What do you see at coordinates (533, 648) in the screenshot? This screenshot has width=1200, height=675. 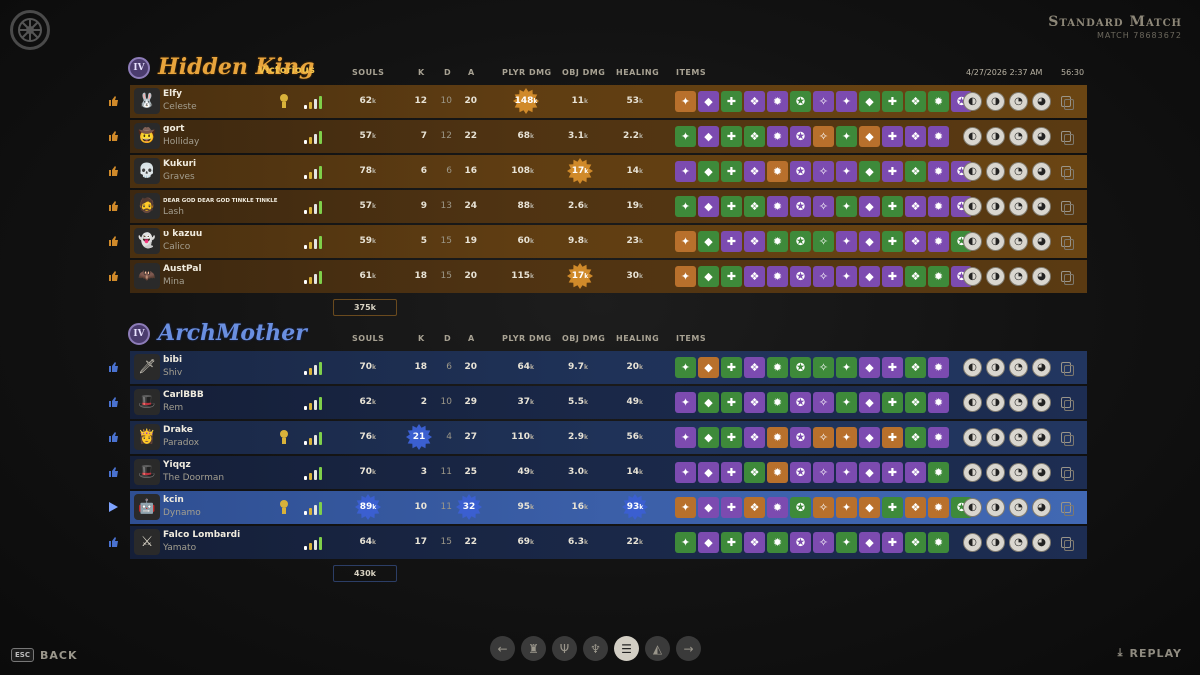 I see `trophy-icon: ♜` at bounding box center [533, 648].